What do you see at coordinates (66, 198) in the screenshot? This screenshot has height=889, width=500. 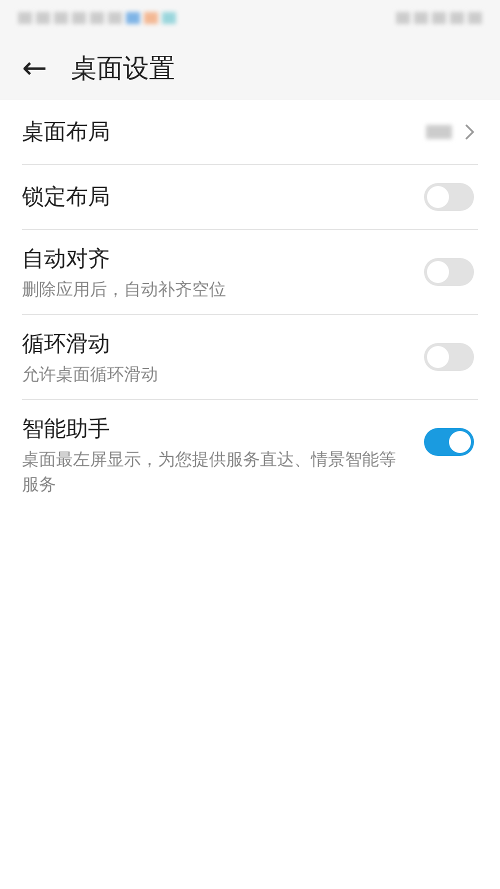 I see `setting-title: 锁定布局` at bounding box center [66, 198].